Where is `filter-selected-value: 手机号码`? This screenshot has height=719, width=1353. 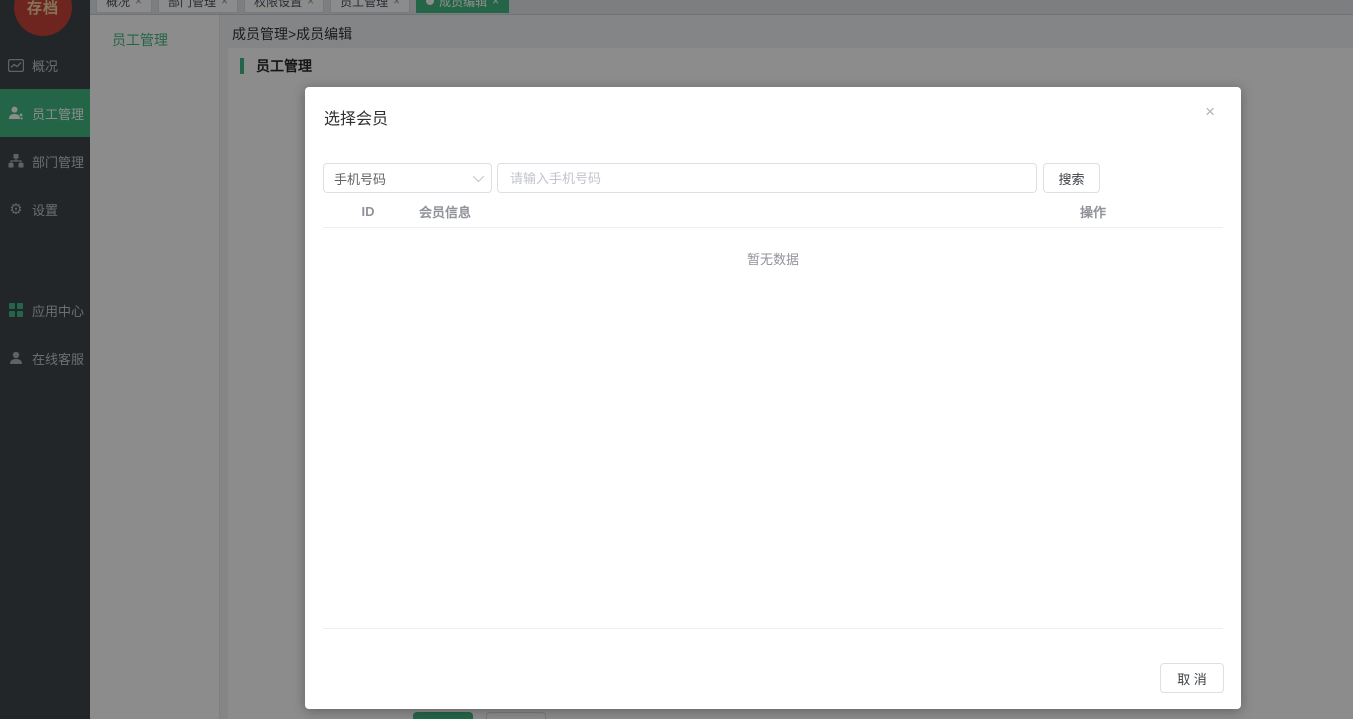
filter-selected-value: 手机号码 is located at coordinates (360, 179).